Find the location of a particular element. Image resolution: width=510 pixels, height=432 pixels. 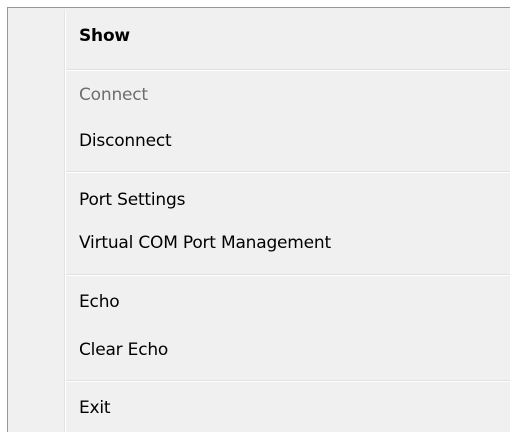

menu-item-connect: Connect is located at coordinates (288, 95).